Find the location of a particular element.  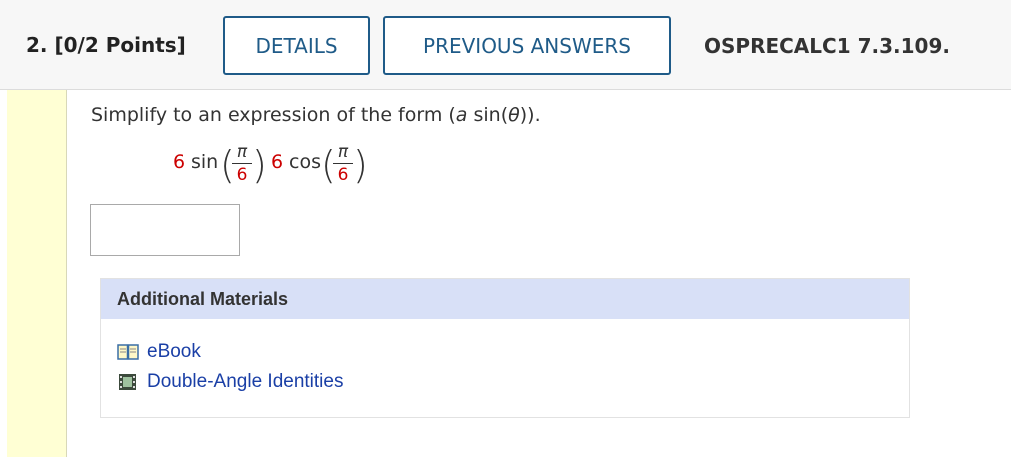

answer-input is located at coordinates (165, 230).